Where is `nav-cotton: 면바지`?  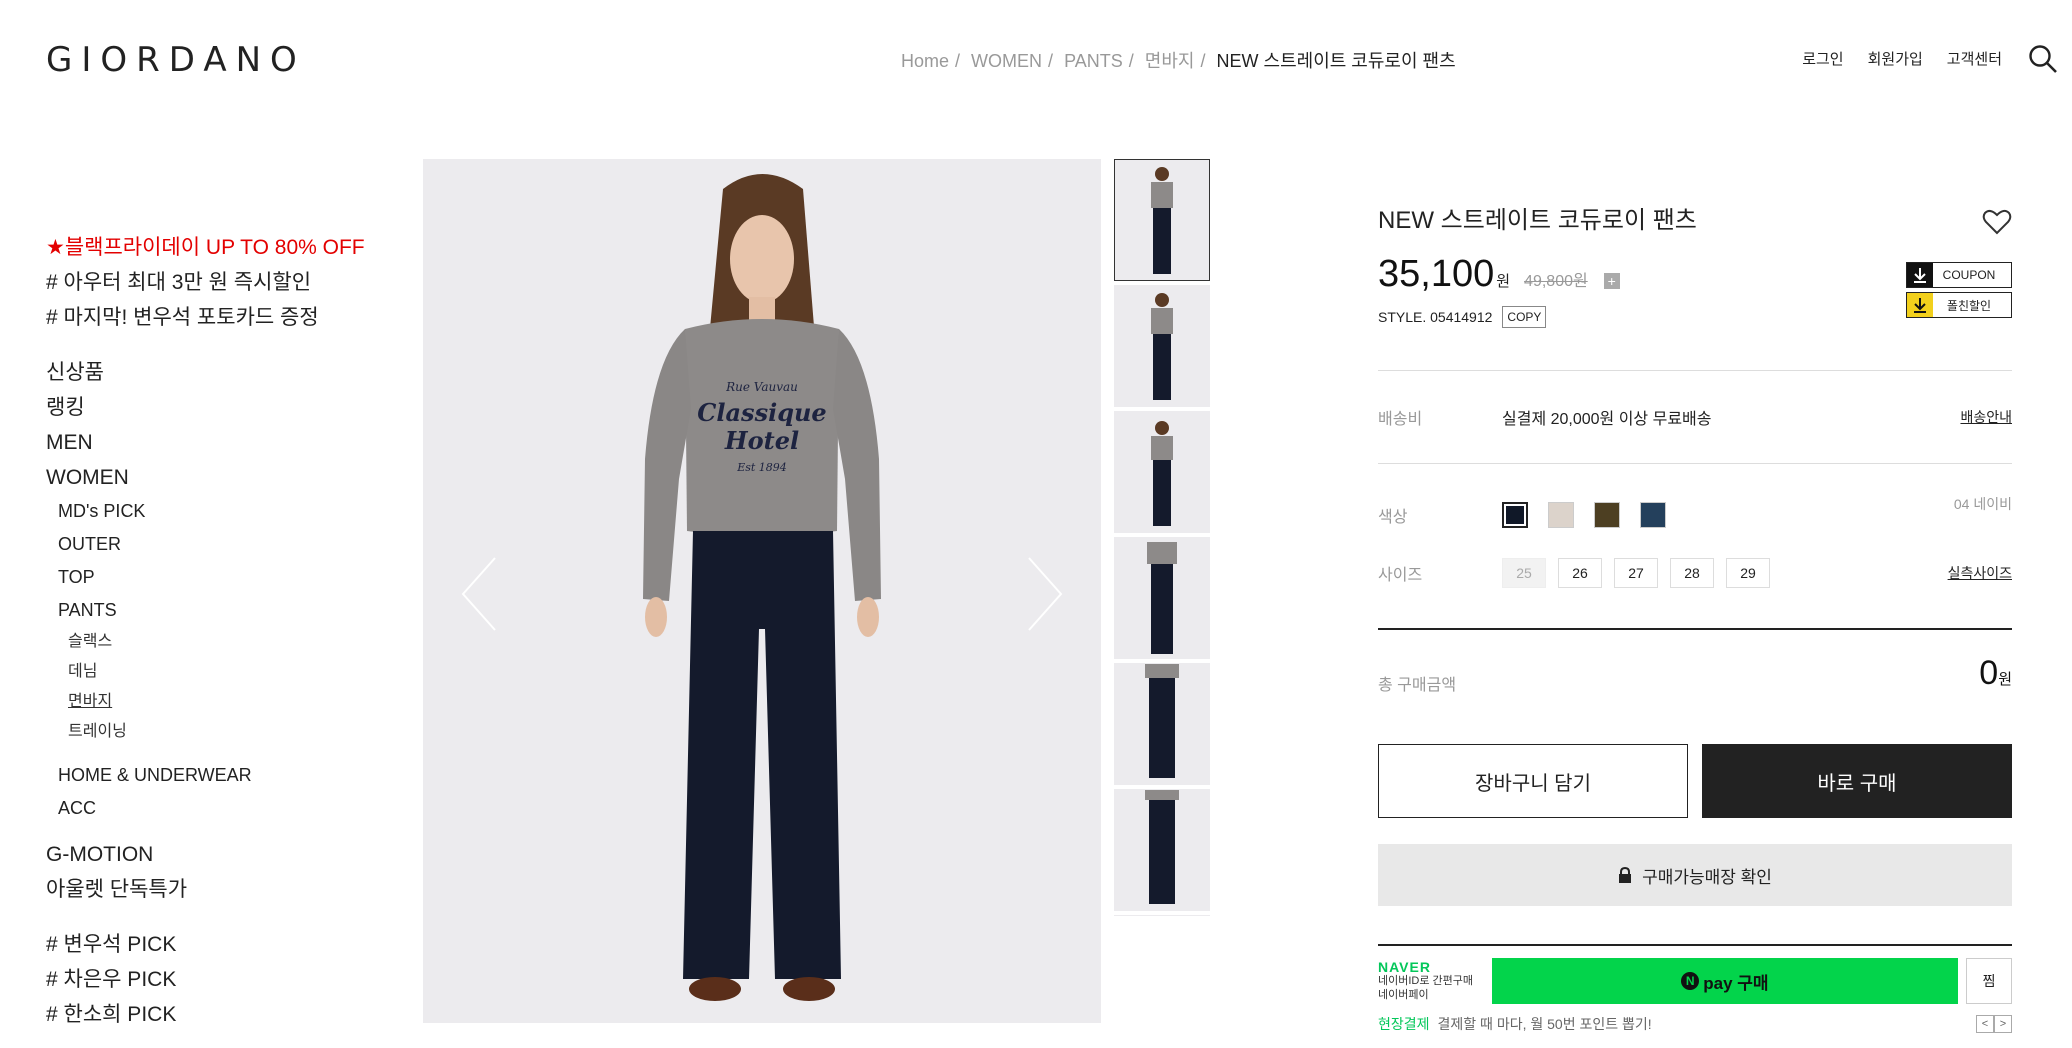
nav-cotton: 면바지 is located at coordinates (226, 702).